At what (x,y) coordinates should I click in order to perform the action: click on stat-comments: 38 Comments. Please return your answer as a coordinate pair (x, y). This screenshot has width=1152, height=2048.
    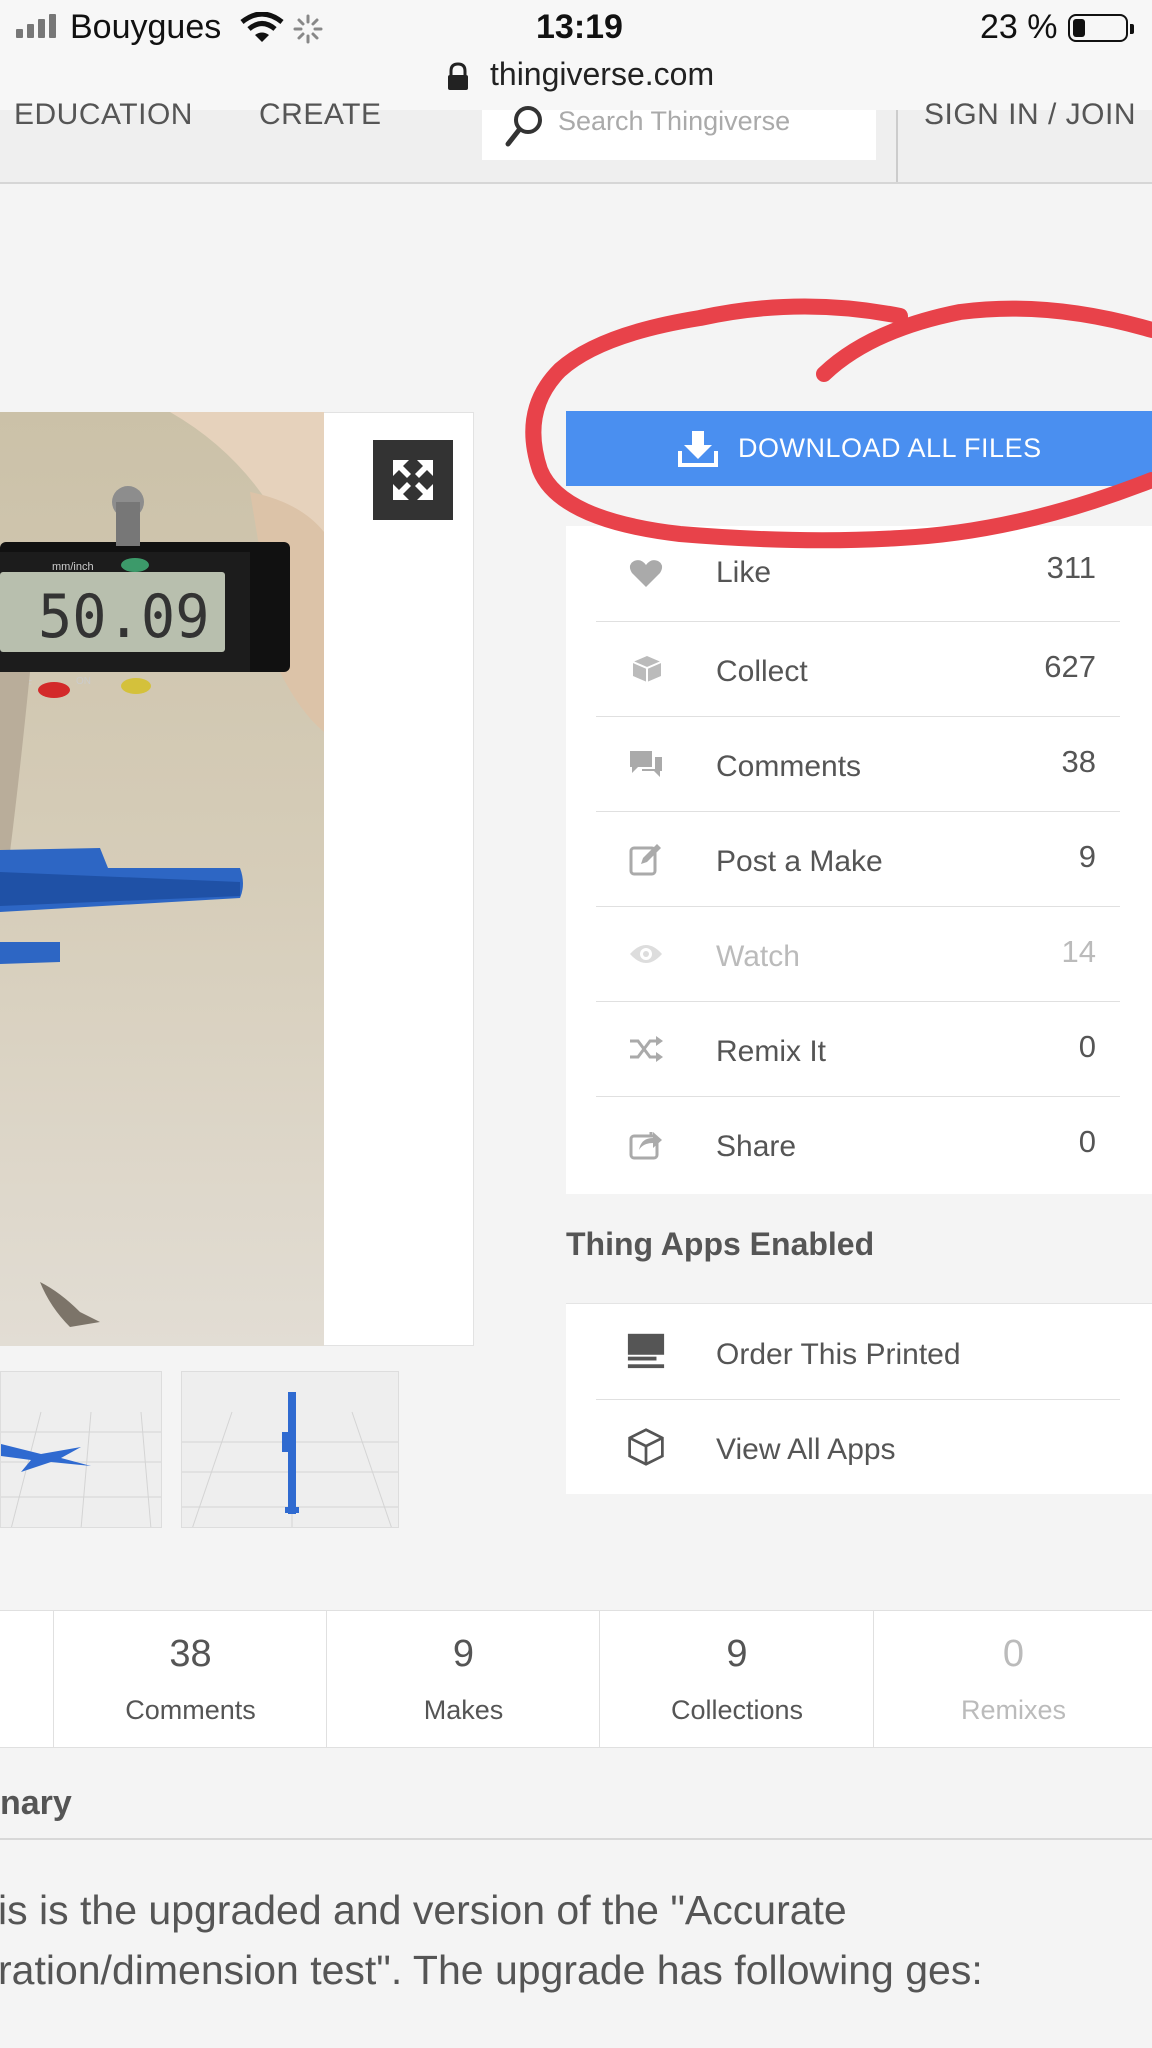
    Looking at the image, I should click on (190, 1679).